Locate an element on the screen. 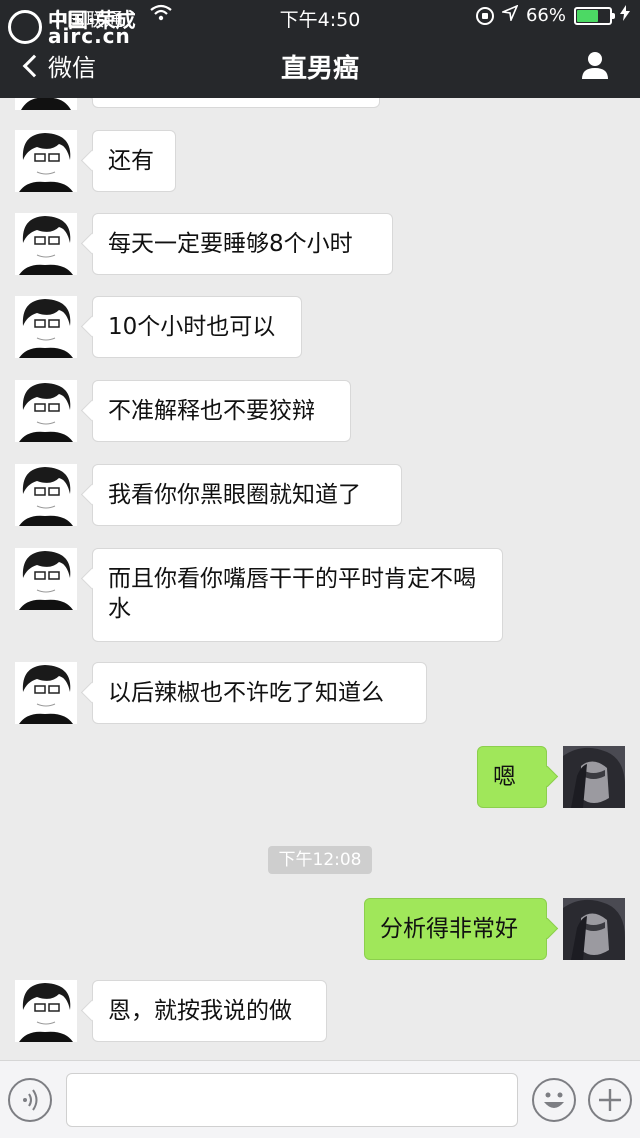  input-bar is located at coordinates (320, 1099).